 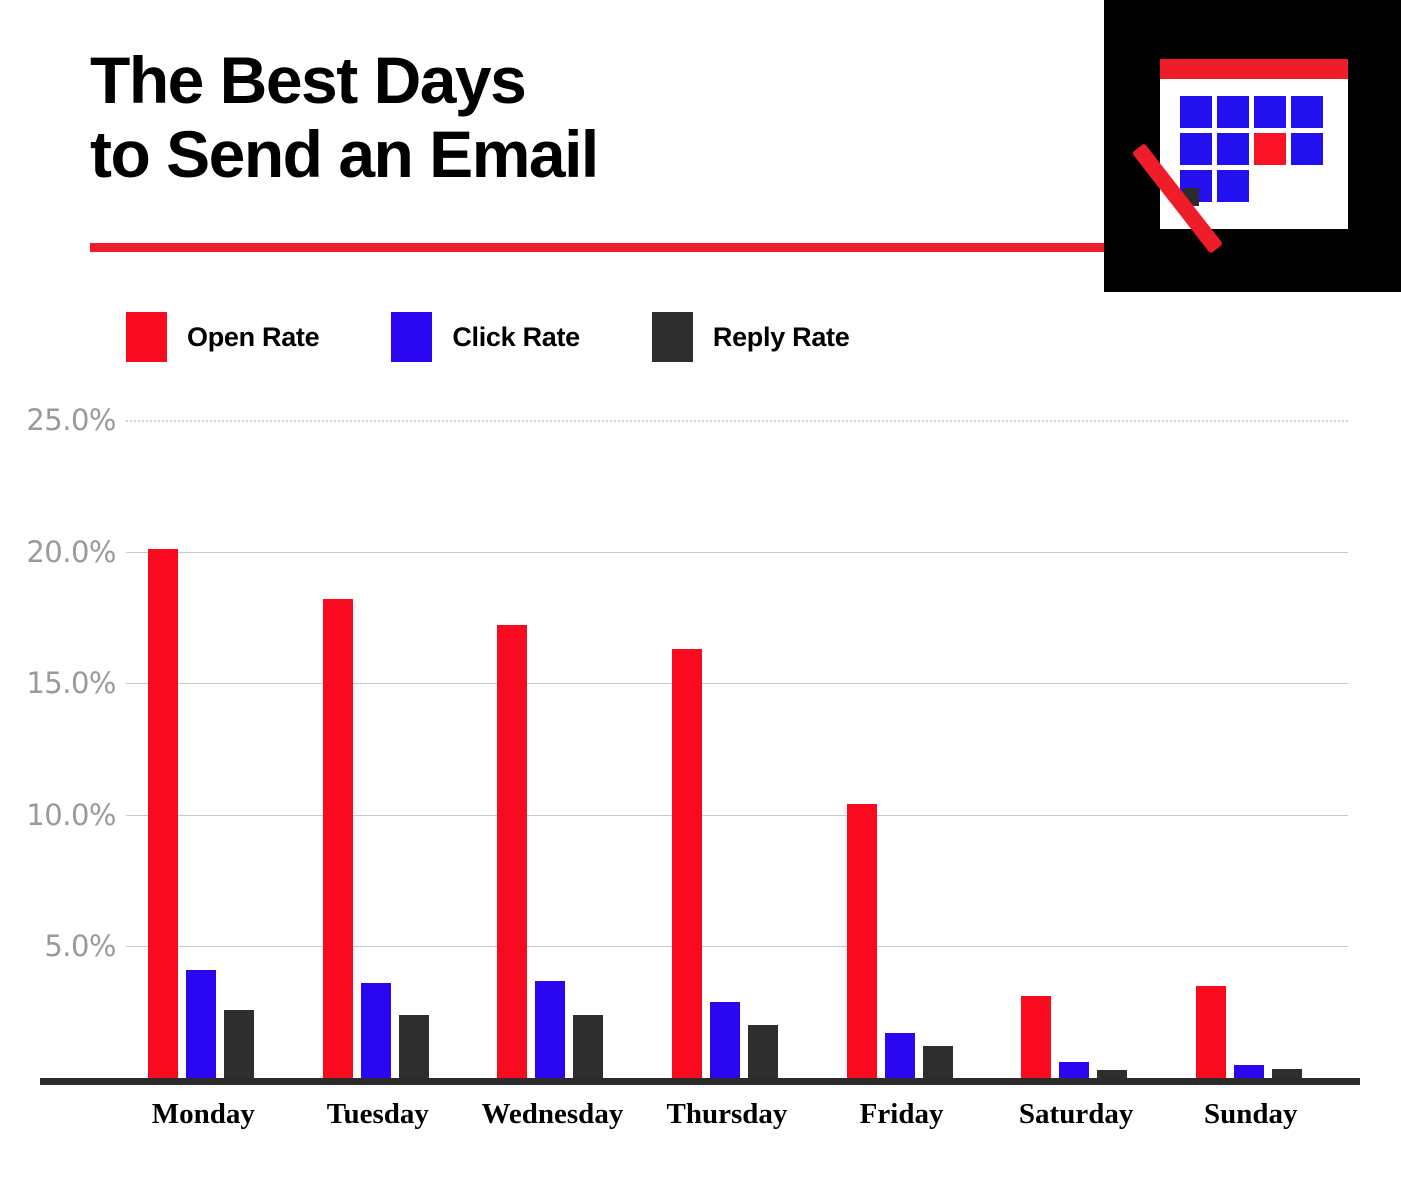 What do you see at coordinates (71, 683) in the screenshot?
I see `y-axis-tick-label: 15.0%` at bounding box center [71, 683].